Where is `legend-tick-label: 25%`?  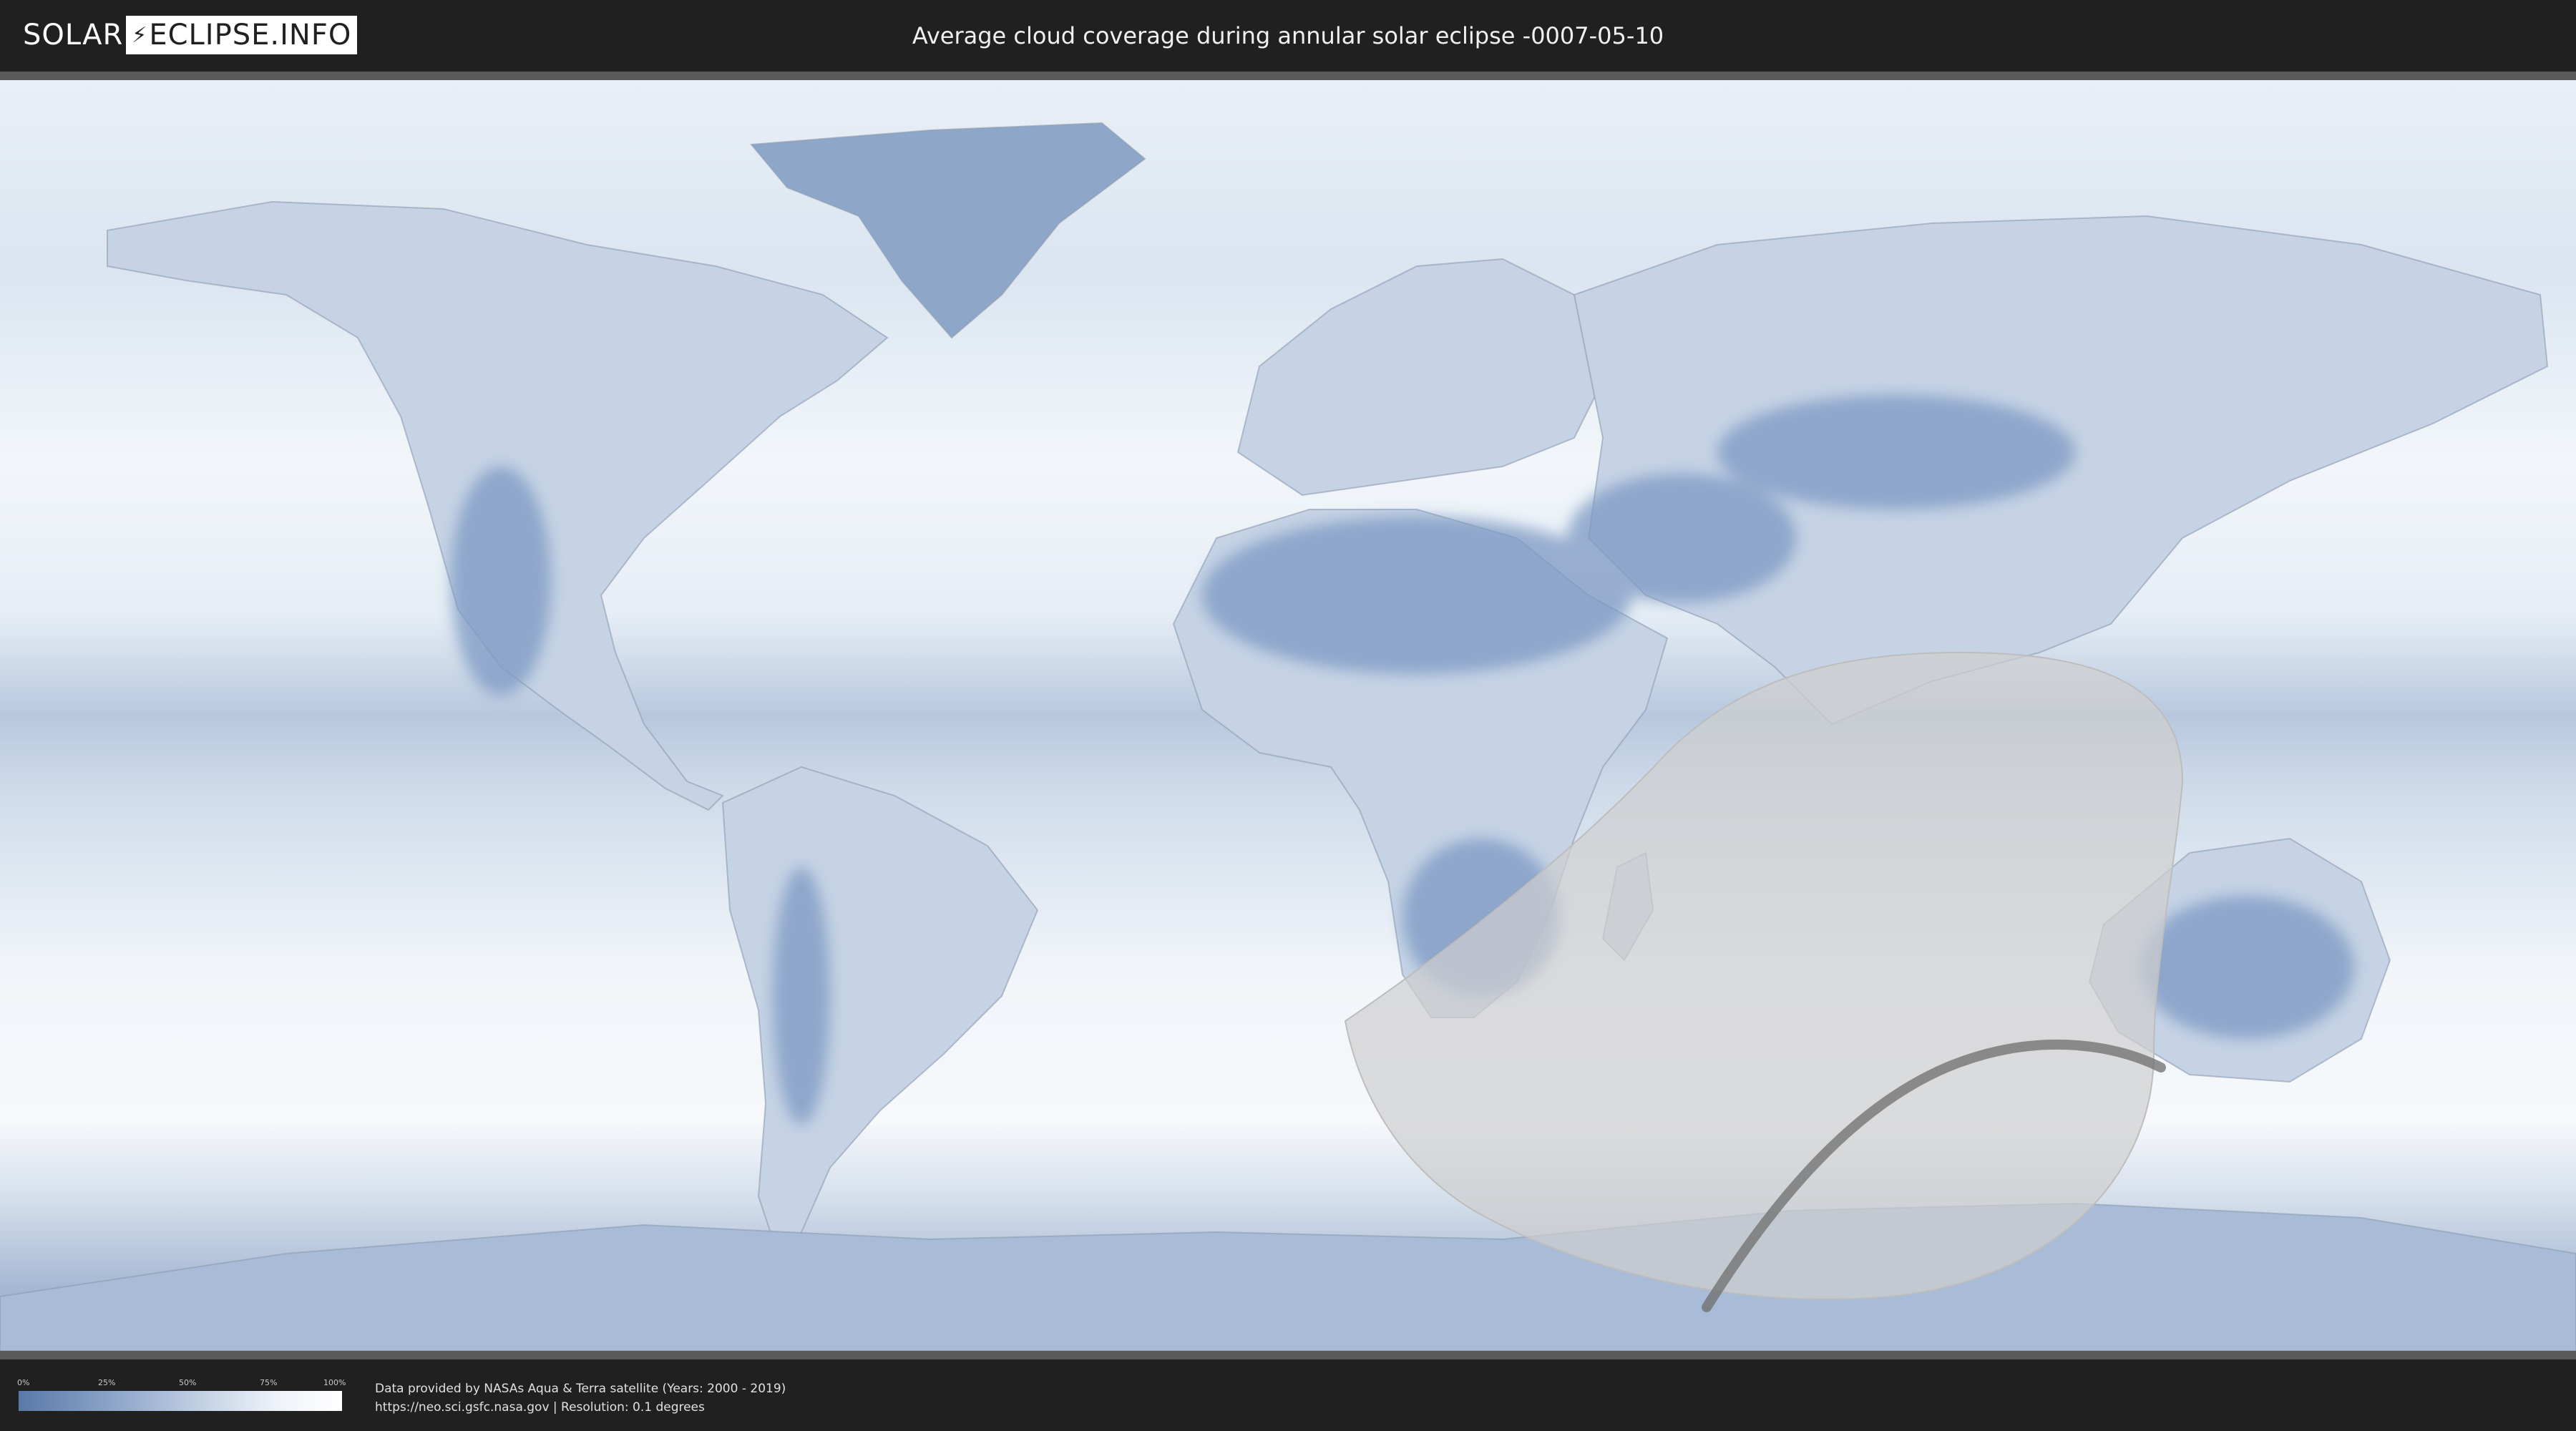
legend-tick-label: 25% is located at coordinates (107, 1383).